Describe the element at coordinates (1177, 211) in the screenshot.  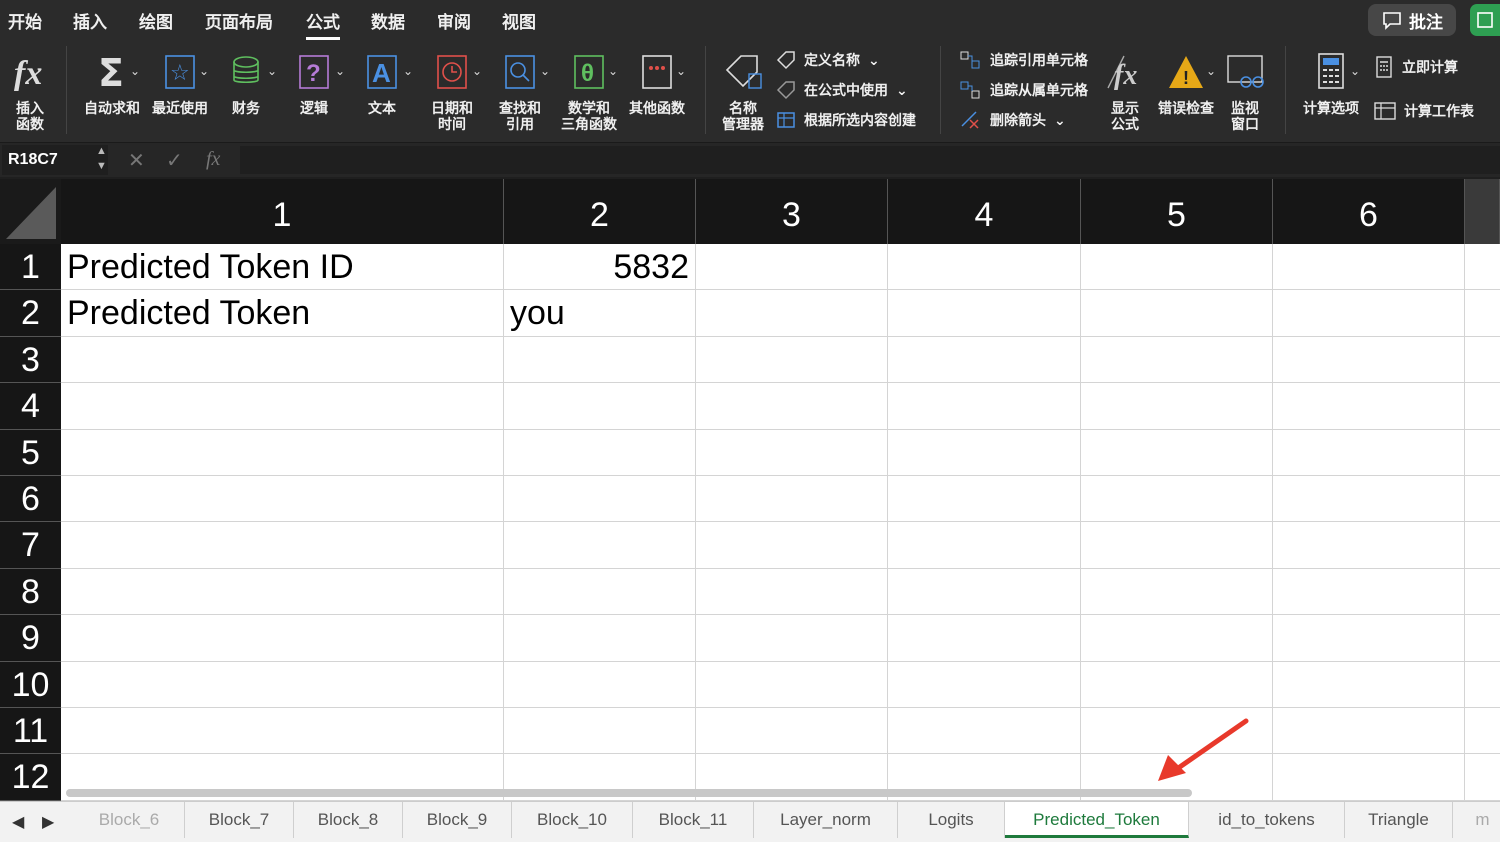
I see `column-header: 5` at that location.